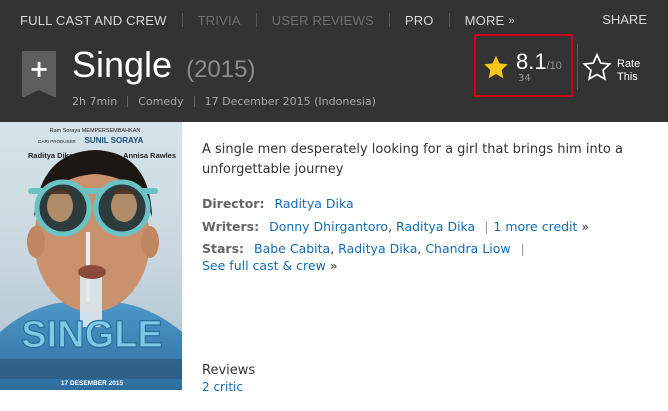 This screenshot has height=411, width=668. What do you see at coordinates (629, 64) in the screenshot?
I see `rate-label: Rate` at bounding box center [629, 64].